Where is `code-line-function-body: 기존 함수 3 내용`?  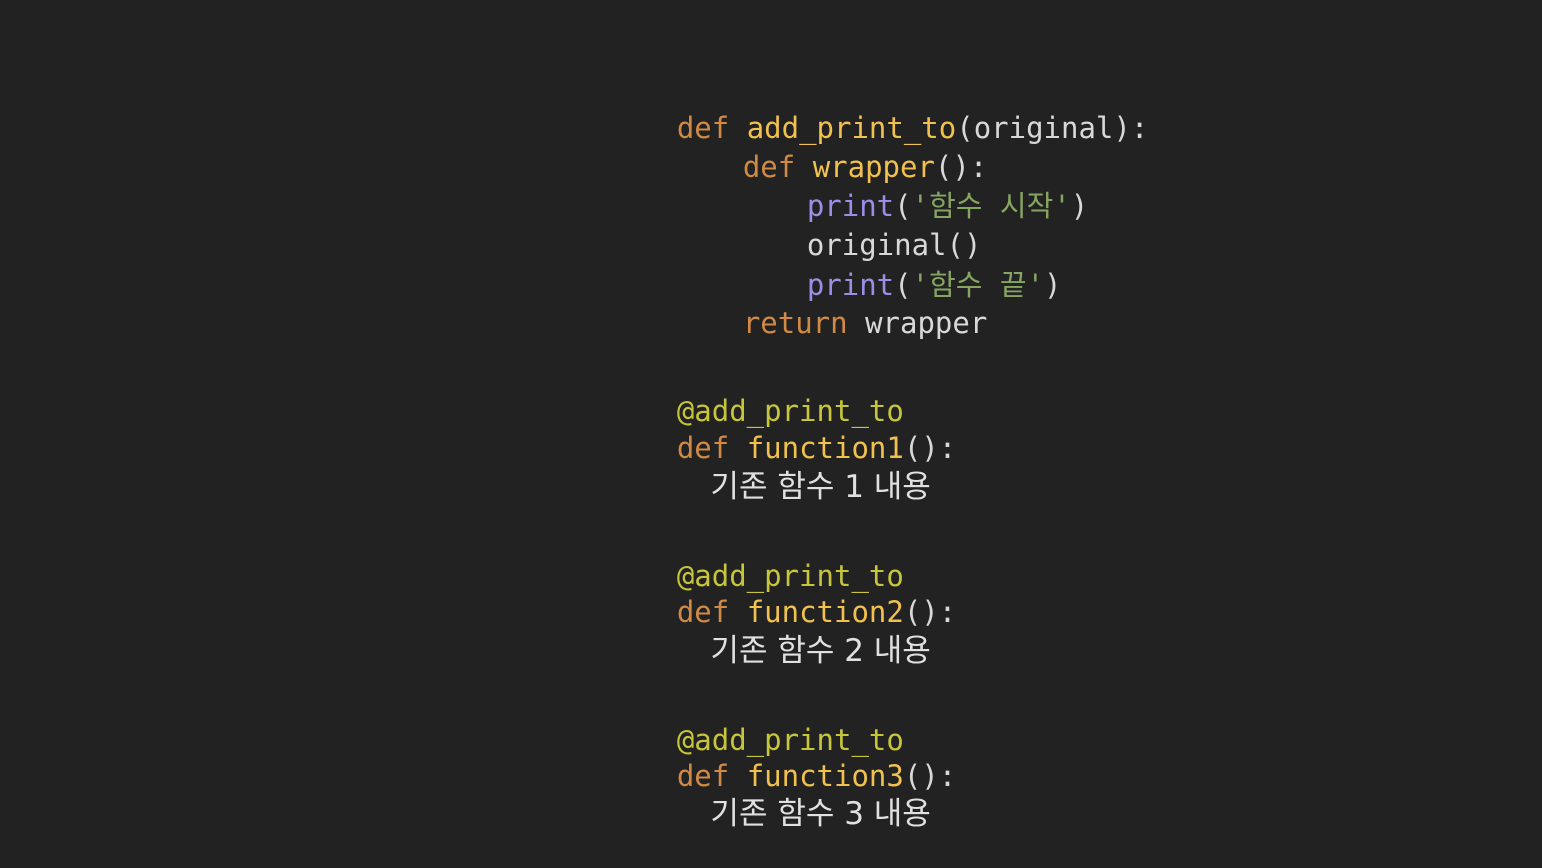 code-line-function-body: 기존 함수 3 내용 is located at coordinates (800, 796).